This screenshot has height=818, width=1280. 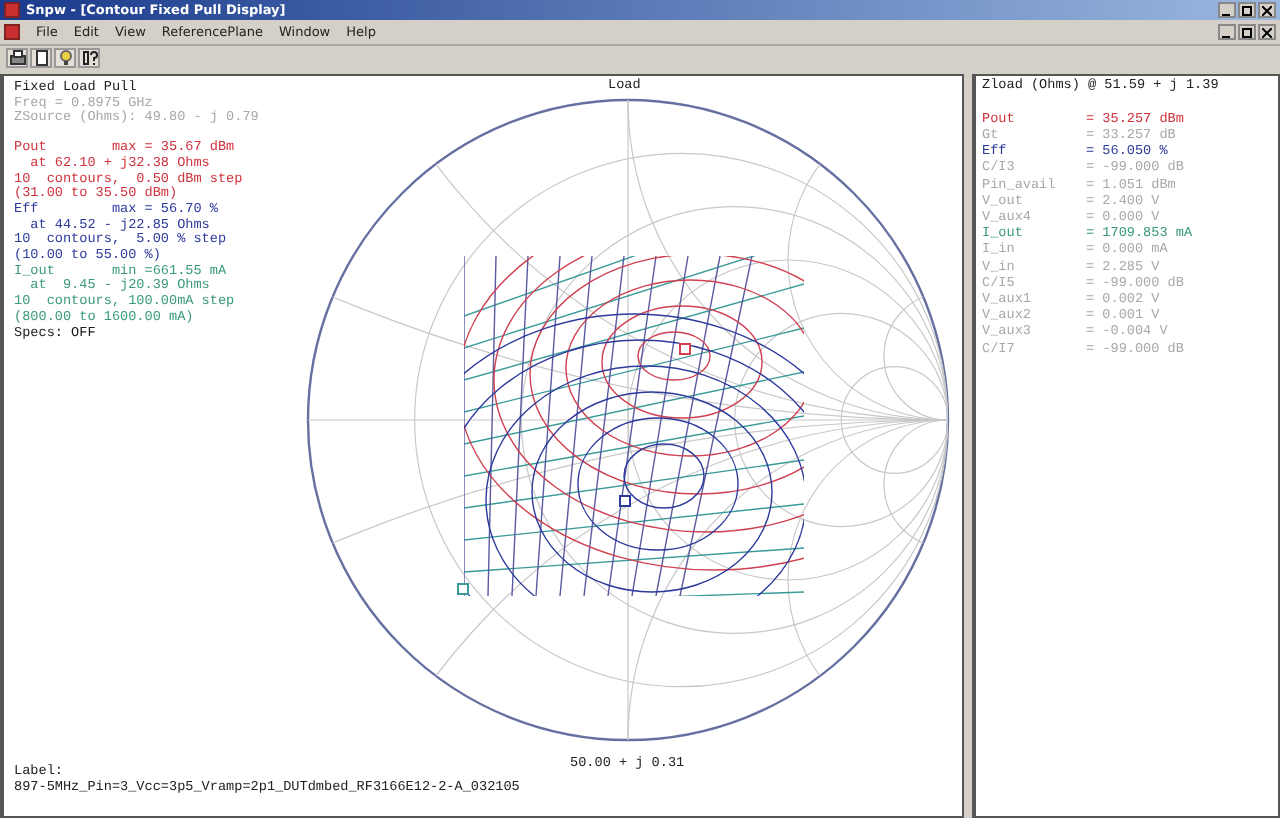 I want to click on question-icon, so click(x=89, y=58).